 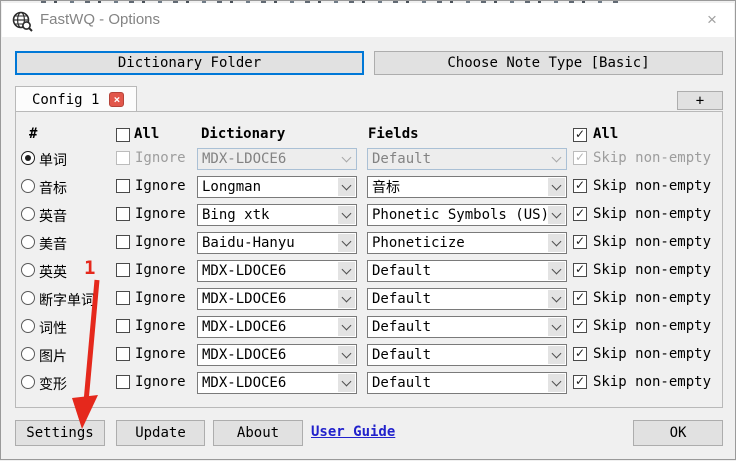 What do you see at coordinates (117, 99) in the screenshot?
I see `tab-close-icon: ×` at bounding box center [117, 99].